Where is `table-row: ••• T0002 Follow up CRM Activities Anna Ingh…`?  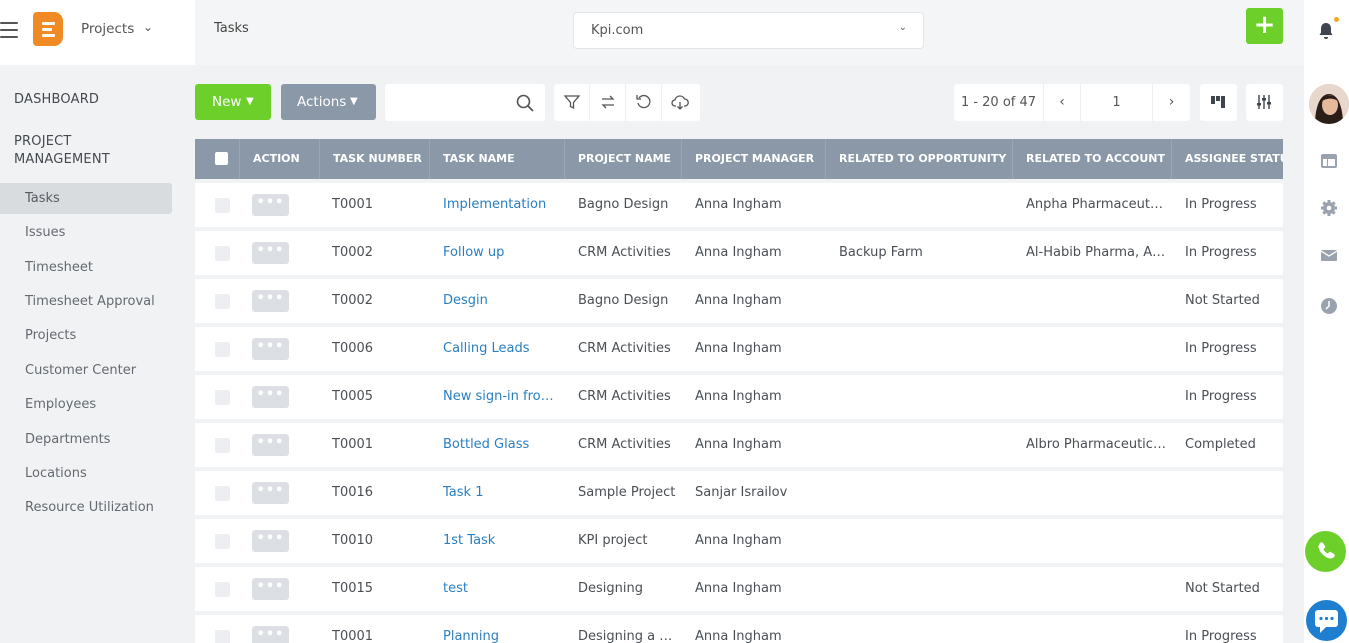
table-row: ••• T0002 Follow up CRM Activities Anna Ingh… is located at coordinates (739, 253).